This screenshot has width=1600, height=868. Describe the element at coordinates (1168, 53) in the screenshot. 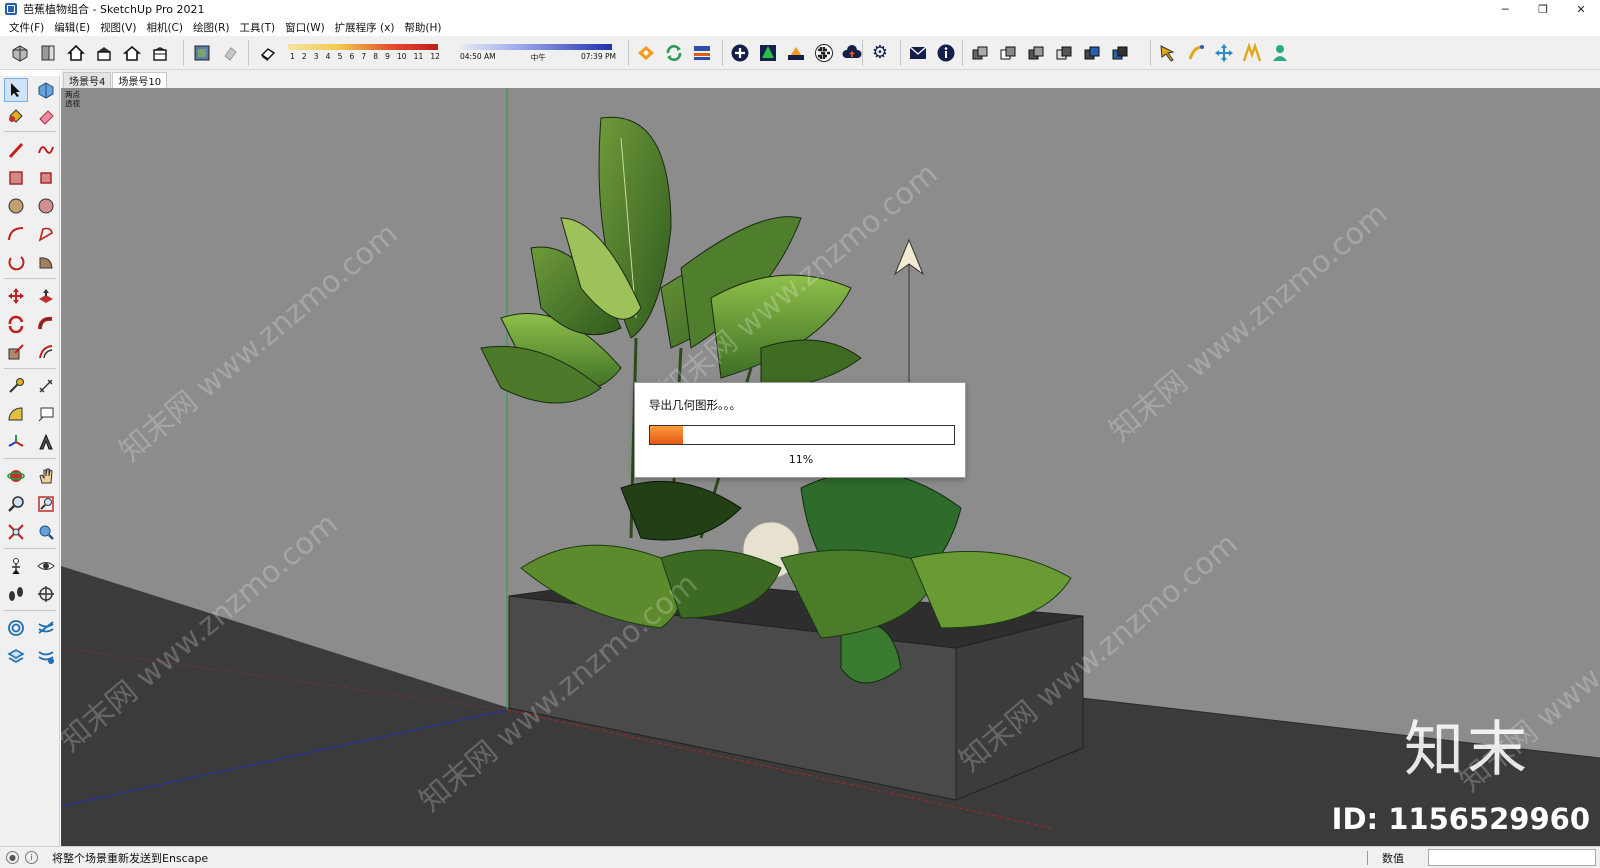

I see `pointer-icon` at that location.